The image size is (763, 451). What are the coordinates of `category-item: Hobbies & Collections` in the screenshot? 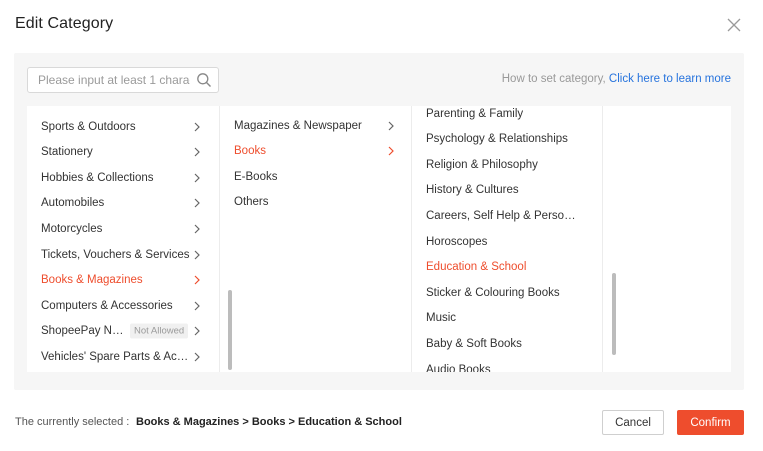 It's located at (123, 177).